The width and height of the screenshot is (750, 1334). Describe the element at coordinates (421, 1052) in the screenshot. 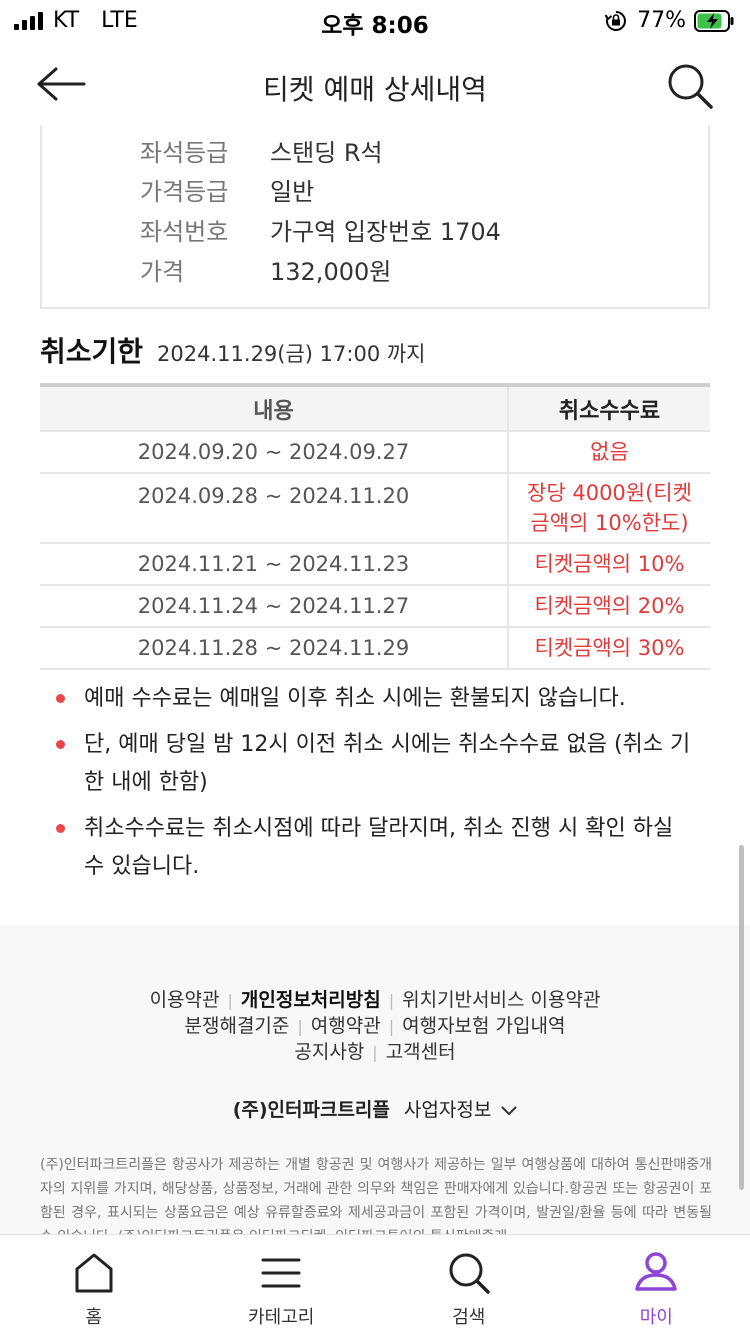

I see `customer-center-link: 고객센터` at that location.